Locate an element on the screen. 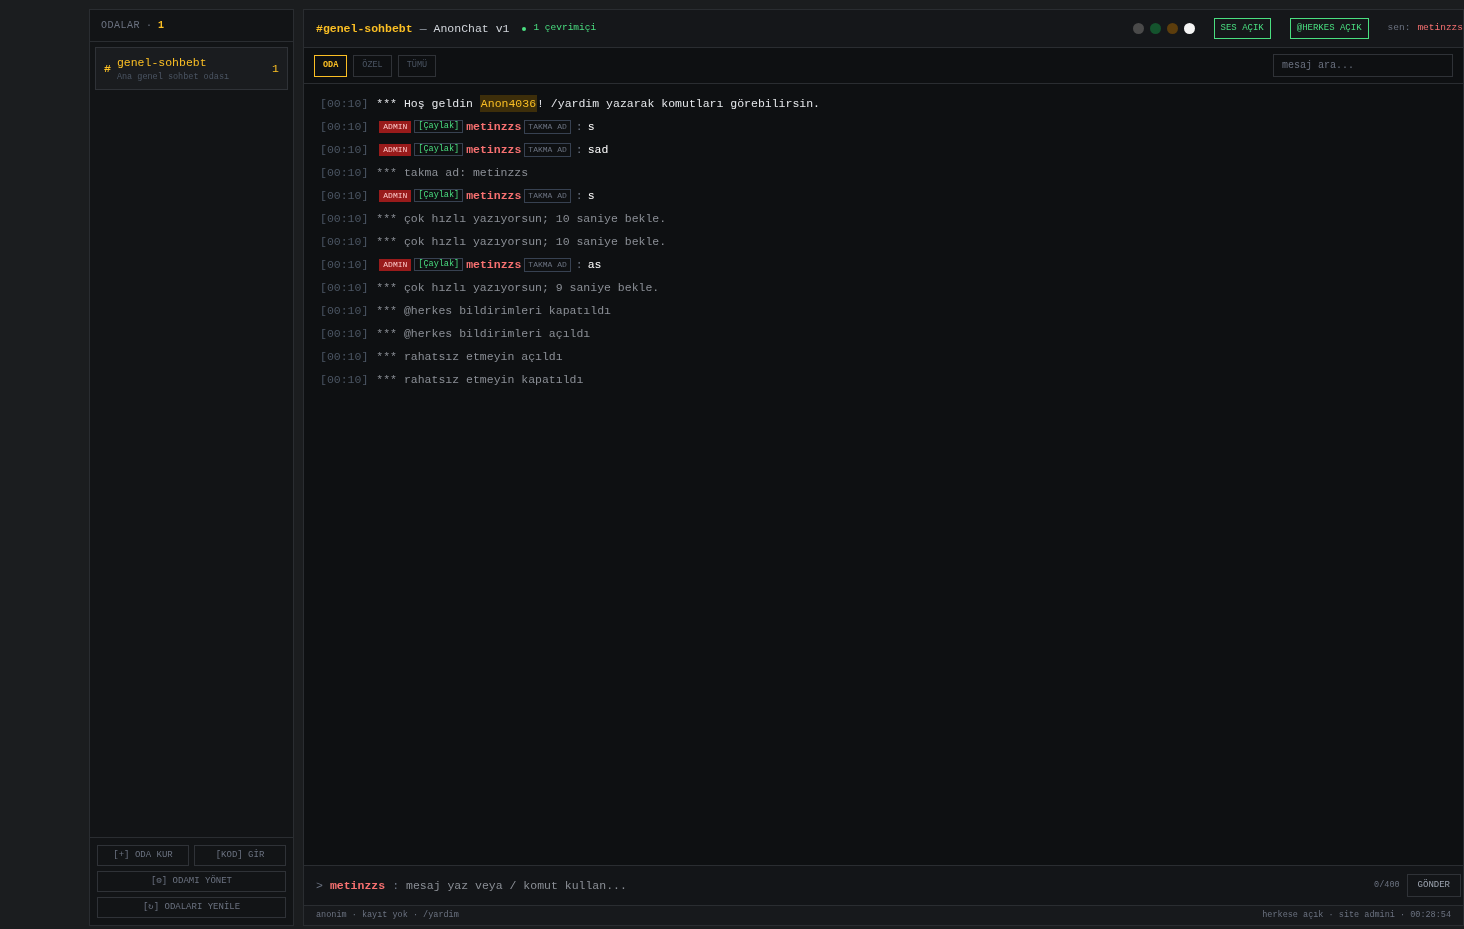  hash-icon: # is located at coordinates (107, 68).